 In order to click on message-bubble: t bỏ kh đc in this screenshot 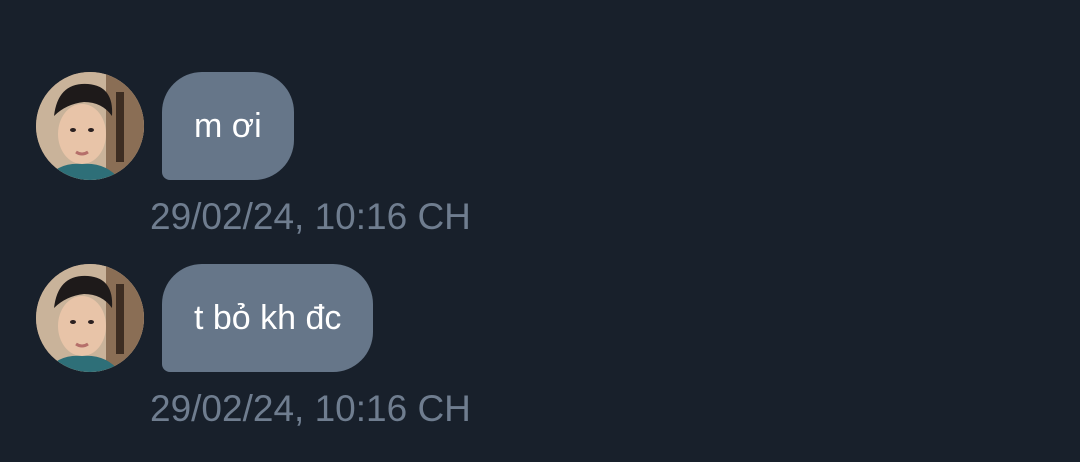, I will do `click(268, 318)`.